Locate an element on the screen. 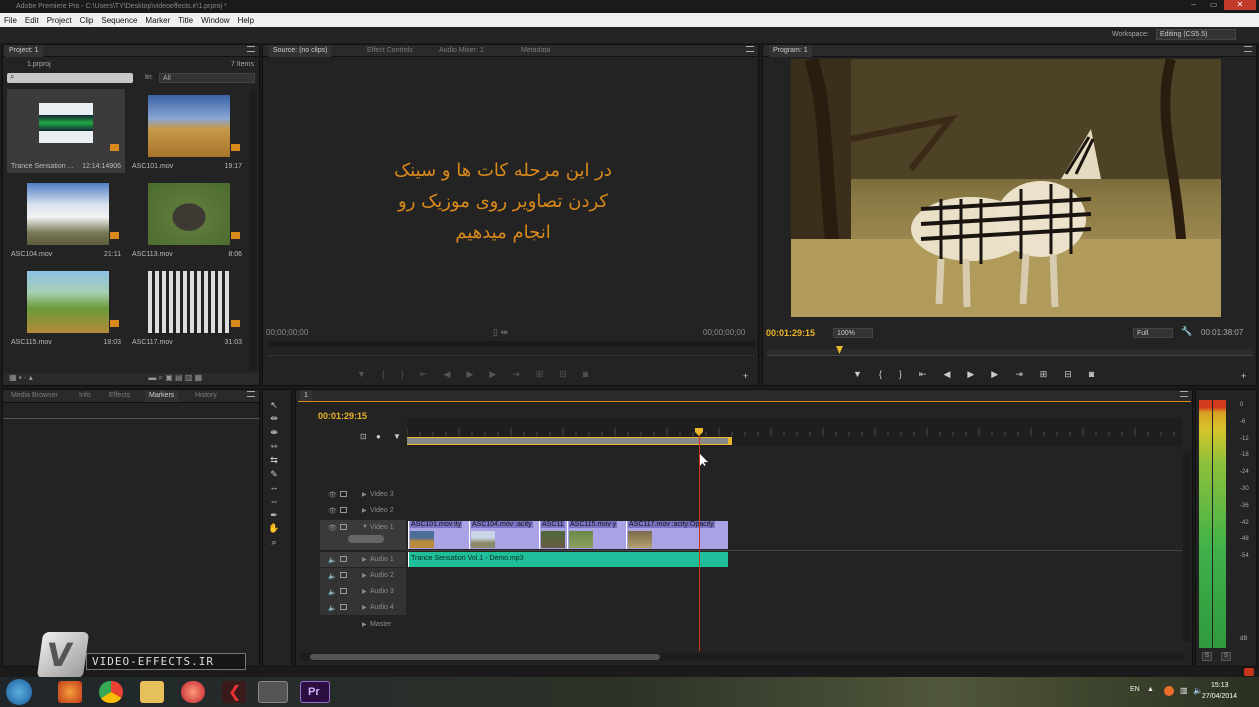  tab-program: Program: 1 is located at coordinates (790, 51).